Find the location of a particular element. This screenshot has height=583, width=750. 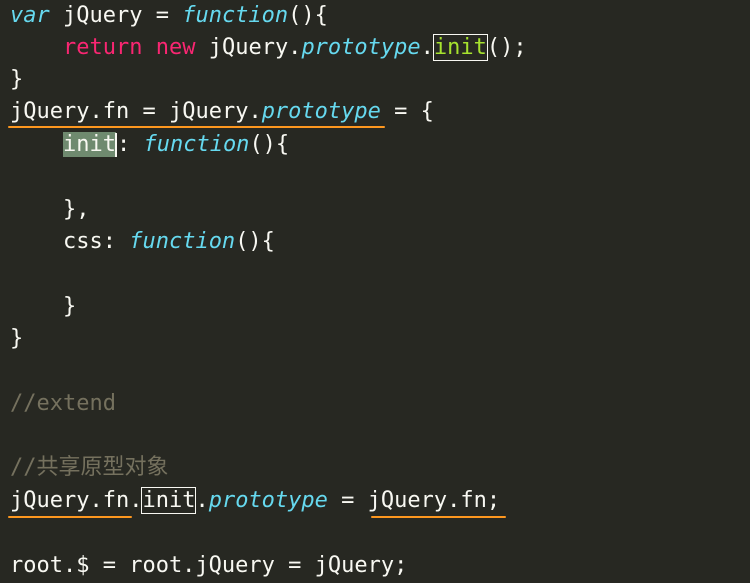

code-line-10: } is located at coordinates (43, 306).